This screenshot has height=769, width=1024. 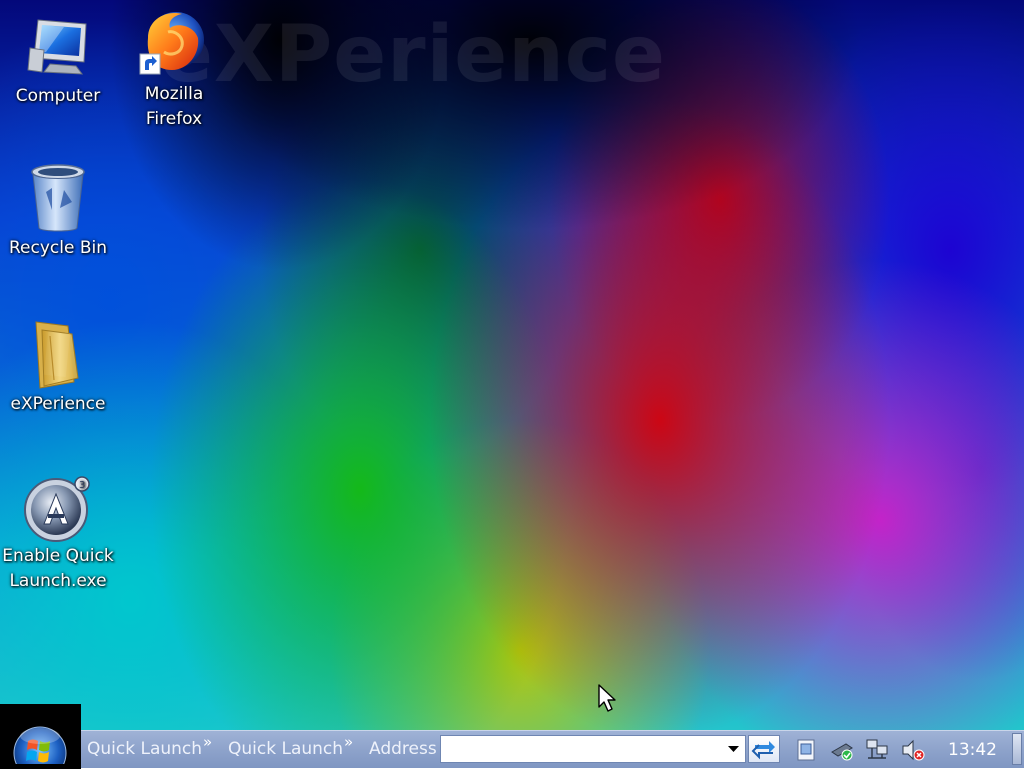 What do you see at coordinates (58, 96) in the screenshot?
I see `desktop-icon-label: Computer` at bounding box center [58, 96].